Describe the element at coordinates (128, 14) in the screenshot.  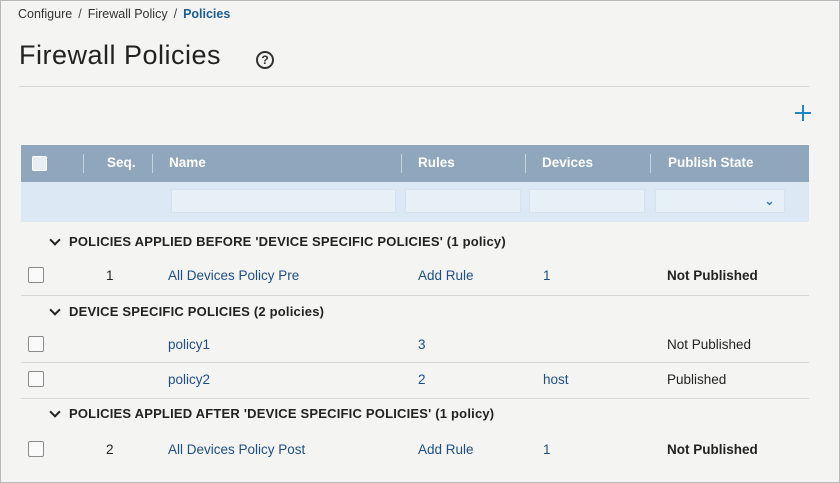
I see `breadcrumb-firewall-policy: Firewall Policy` at that location.